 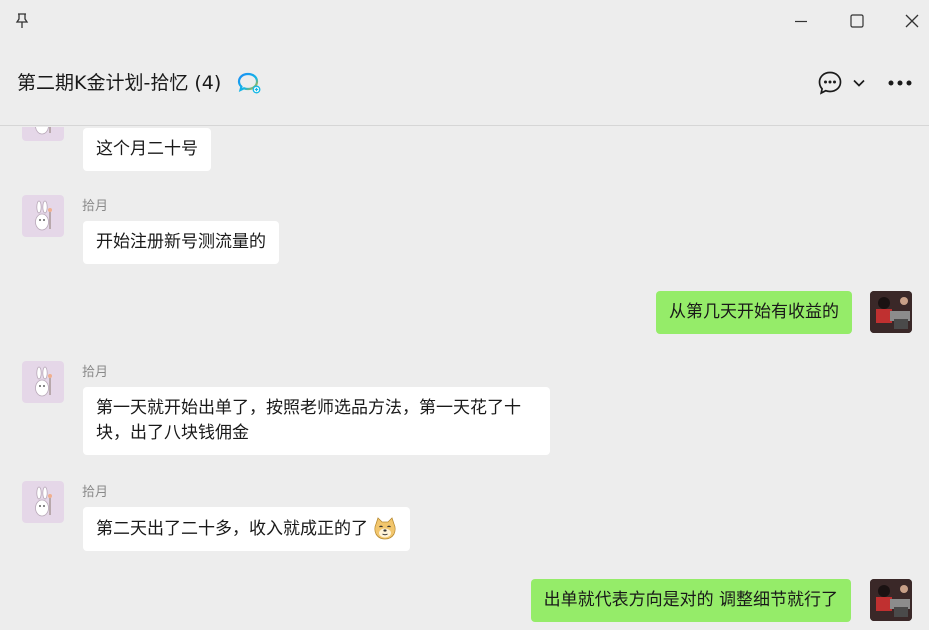 I want to click on maximize-icon, so click(x=857, y=21).